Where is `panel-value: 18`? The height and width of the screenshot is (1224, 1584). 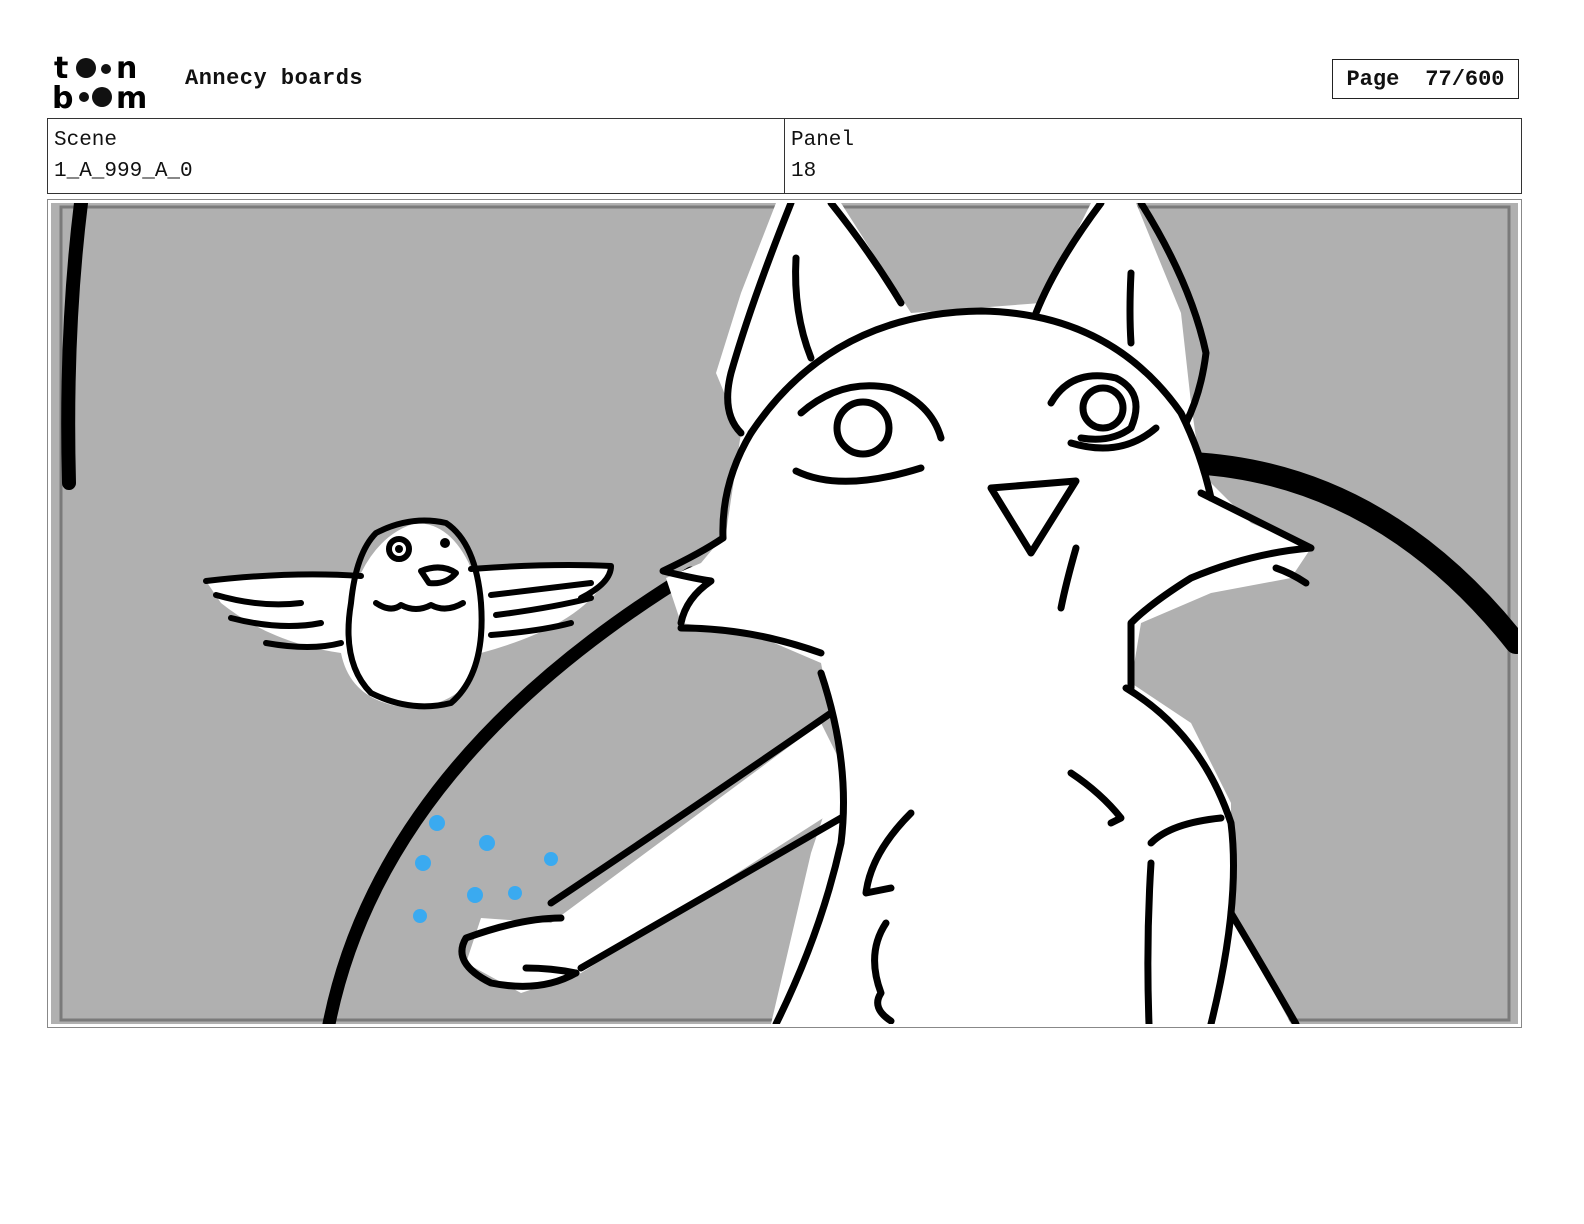 panel-value: 18 is located at coordinates (804, 171).